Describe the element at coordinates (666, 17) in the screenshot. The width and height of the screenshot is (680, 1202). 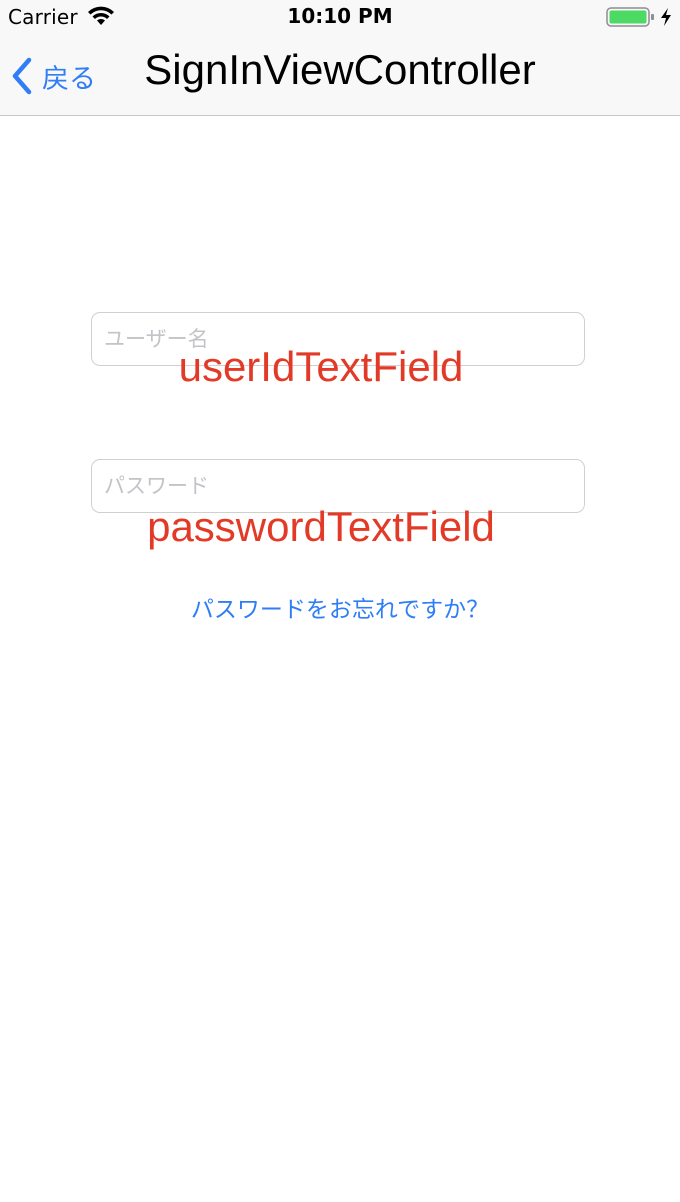
I see `charging-icon` at that location.